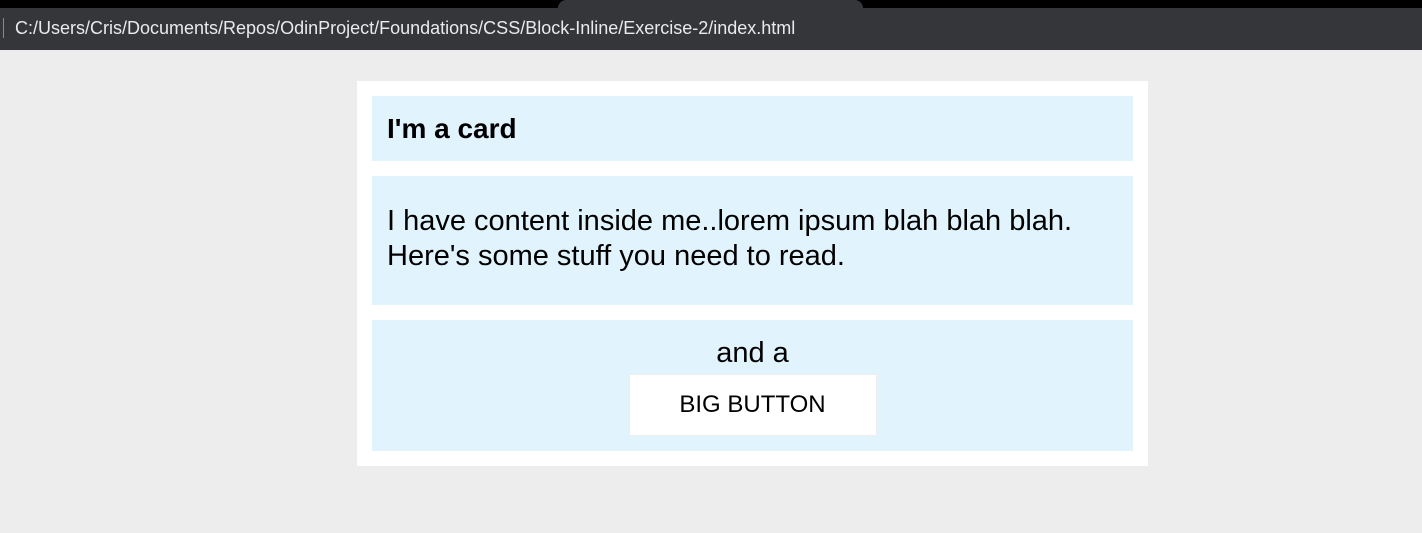  I want to click on address-bar-divider, so click(3, 28).